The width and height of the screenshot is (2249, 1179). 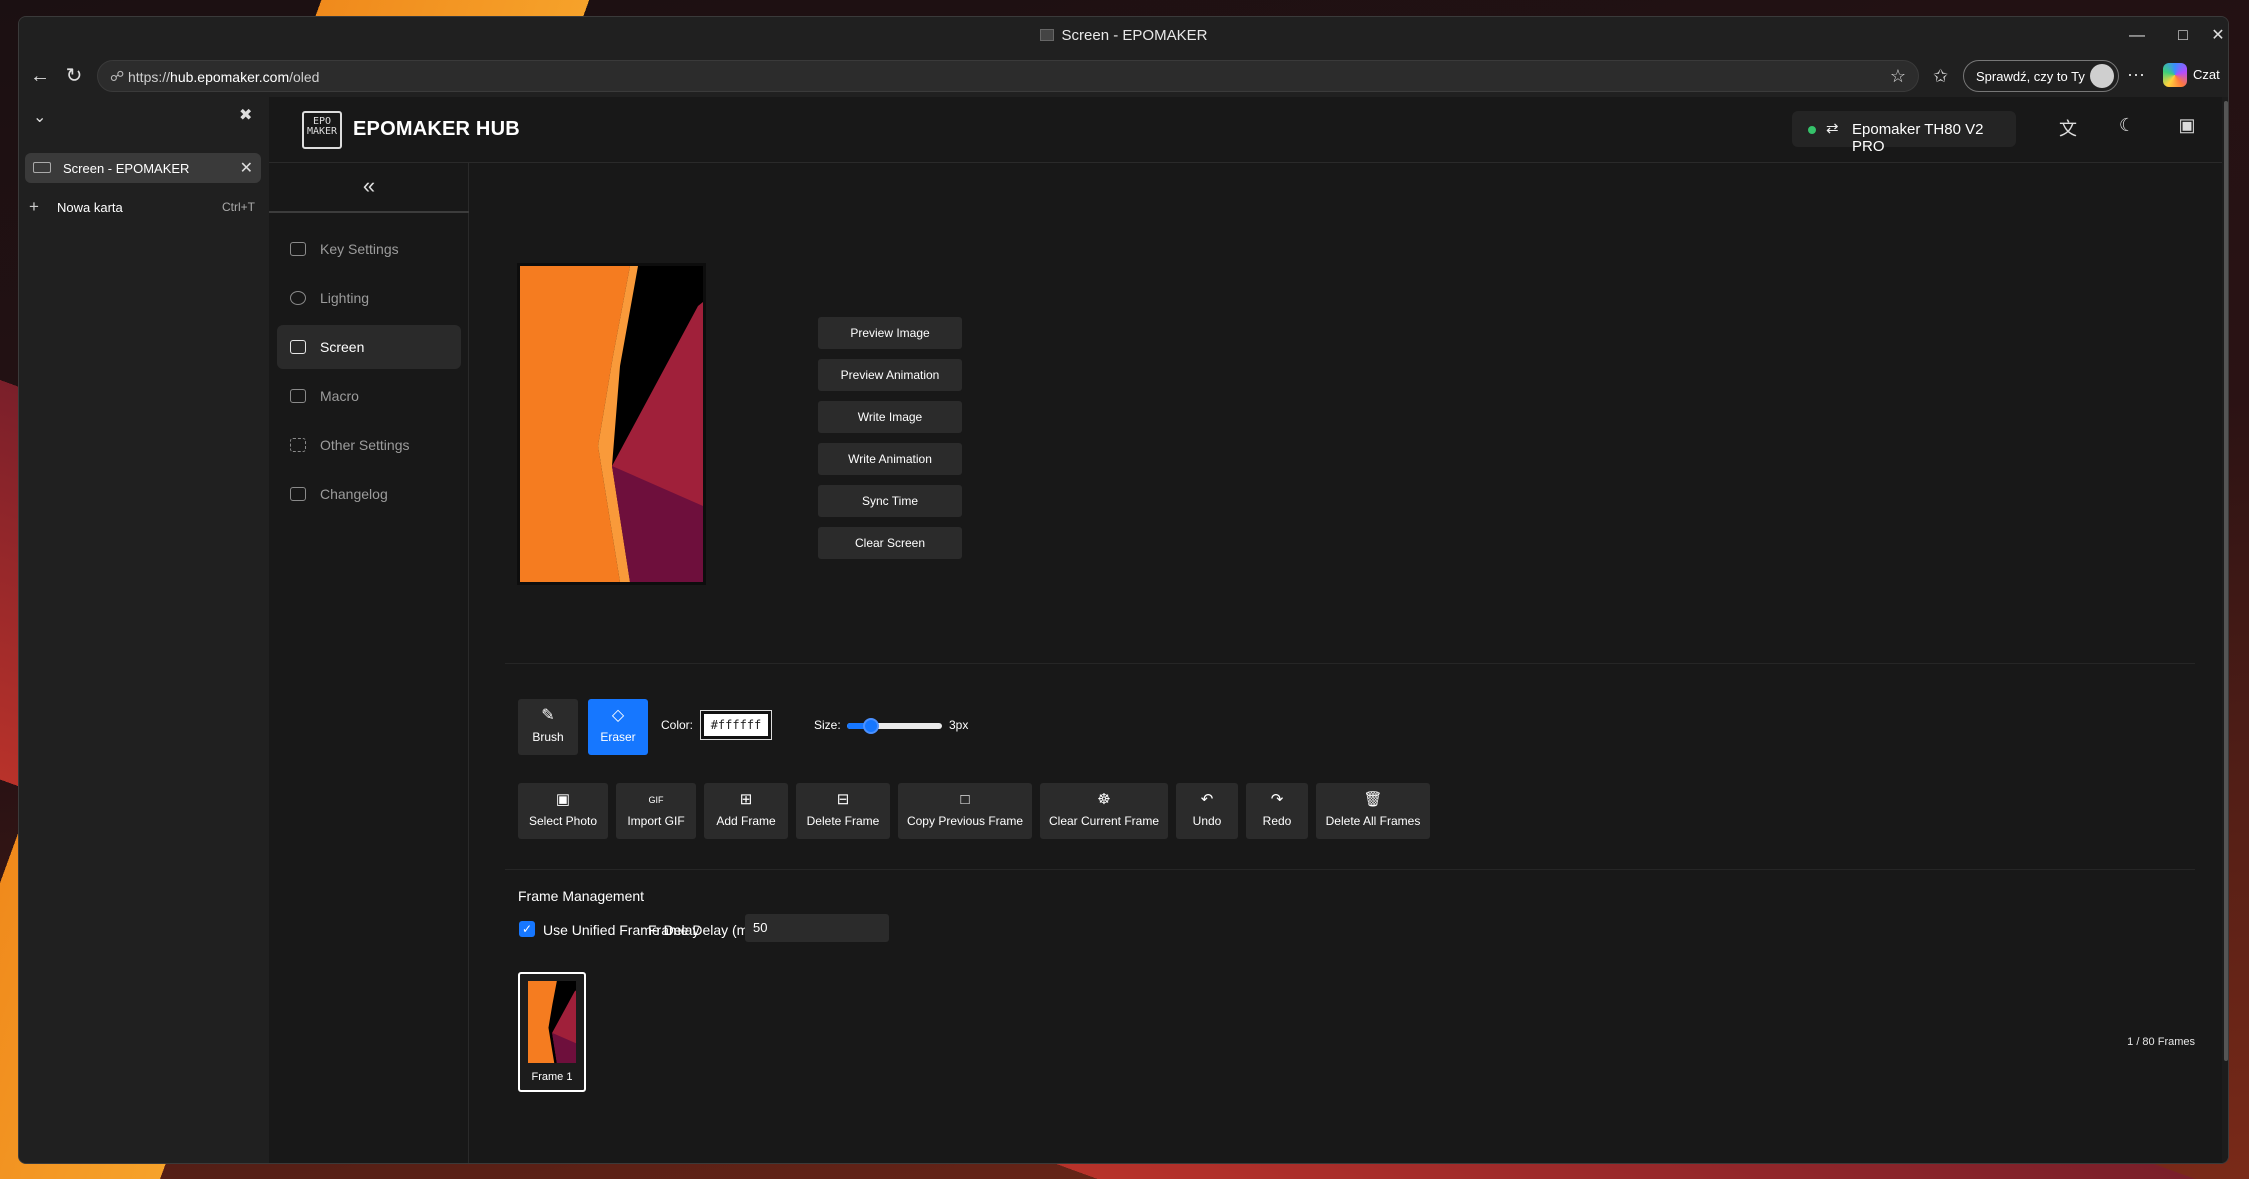 I want to click on plus-square-icon: ⊞, so click(x=746, y=799).